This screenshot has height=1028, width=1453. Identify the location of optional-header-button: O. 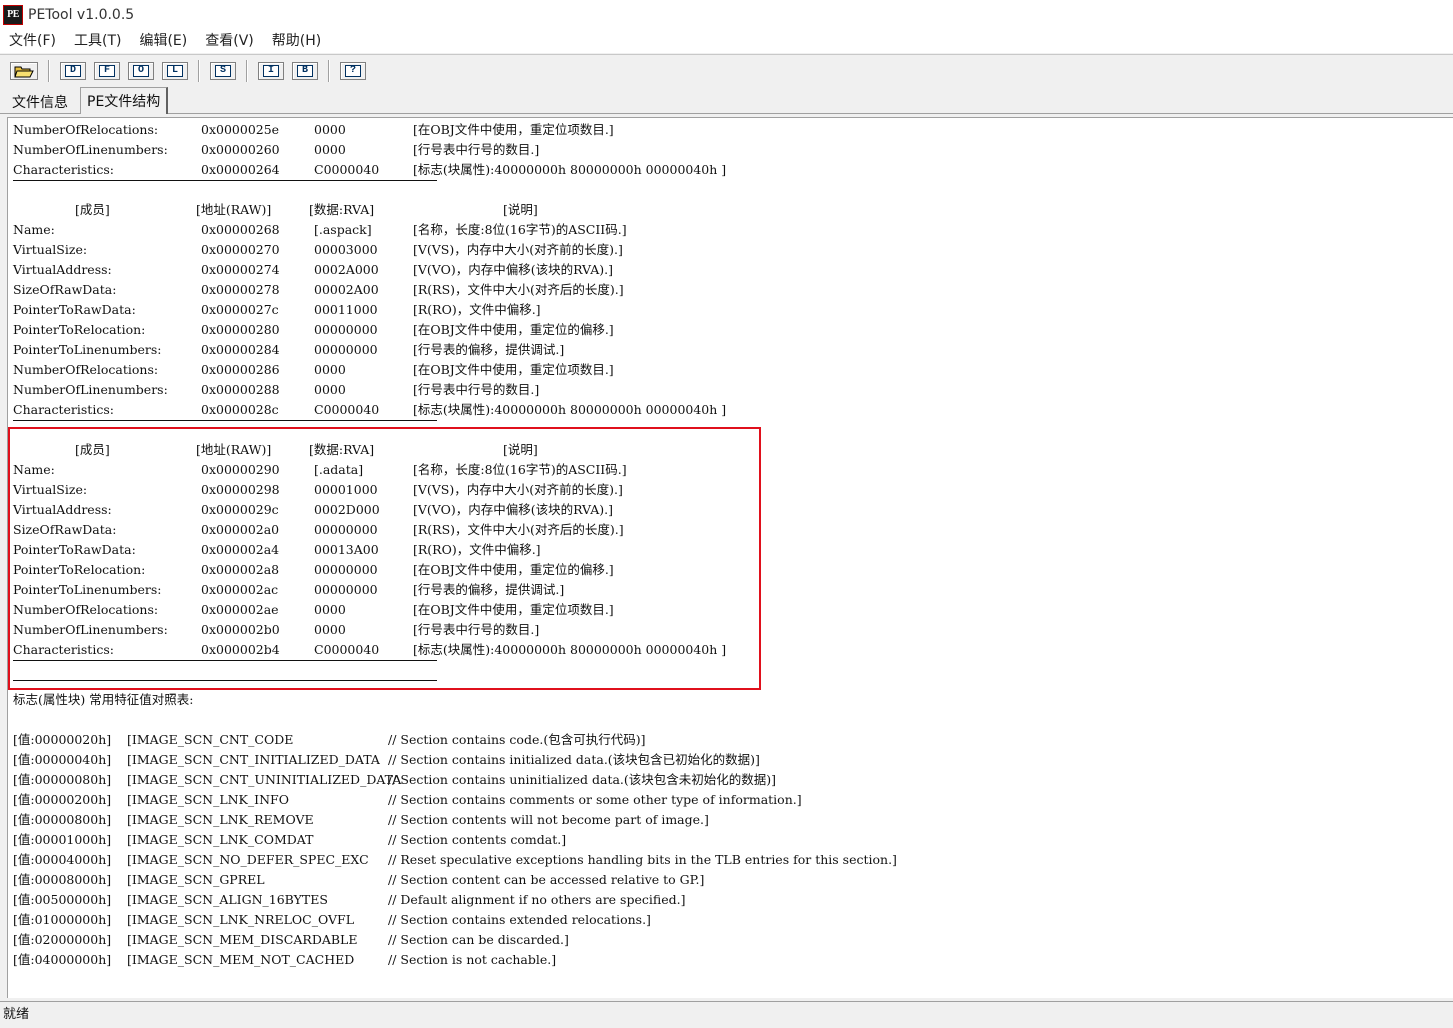
(141, 71).